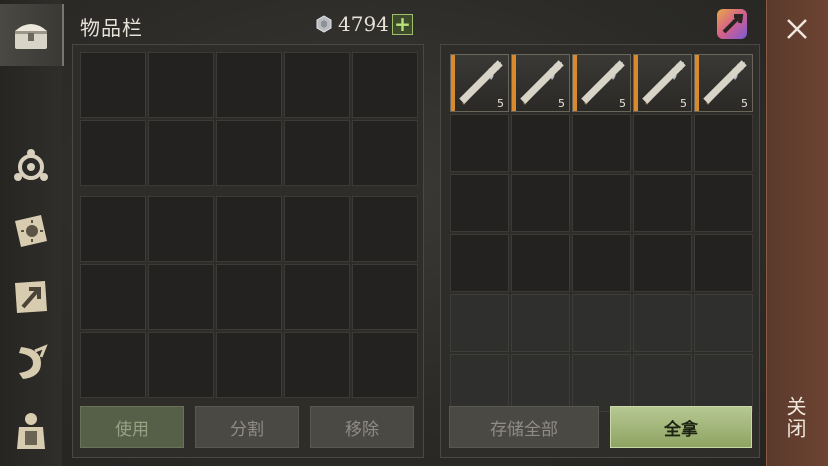 This screenshot has width=828, height=466. What do you see at coordinates (797, 29) in the screenshot?
I see `close-icon` at bounding box center [797, 29].